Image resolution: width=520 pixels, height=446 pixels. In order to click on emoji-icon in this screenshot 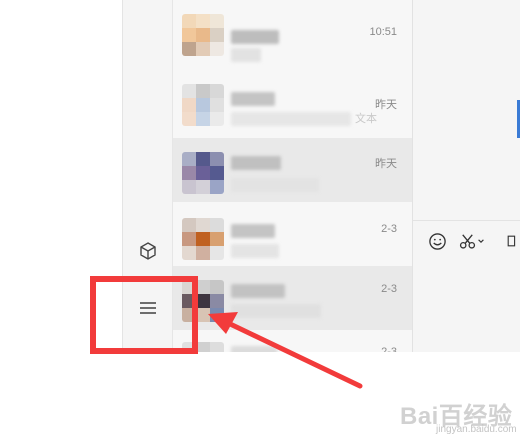, I will do `click(437, 241)`.